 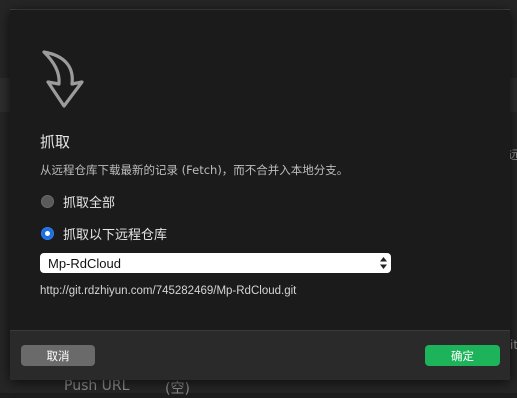 I want to click on background-text-fragment: it, so click(x=513, y=345).